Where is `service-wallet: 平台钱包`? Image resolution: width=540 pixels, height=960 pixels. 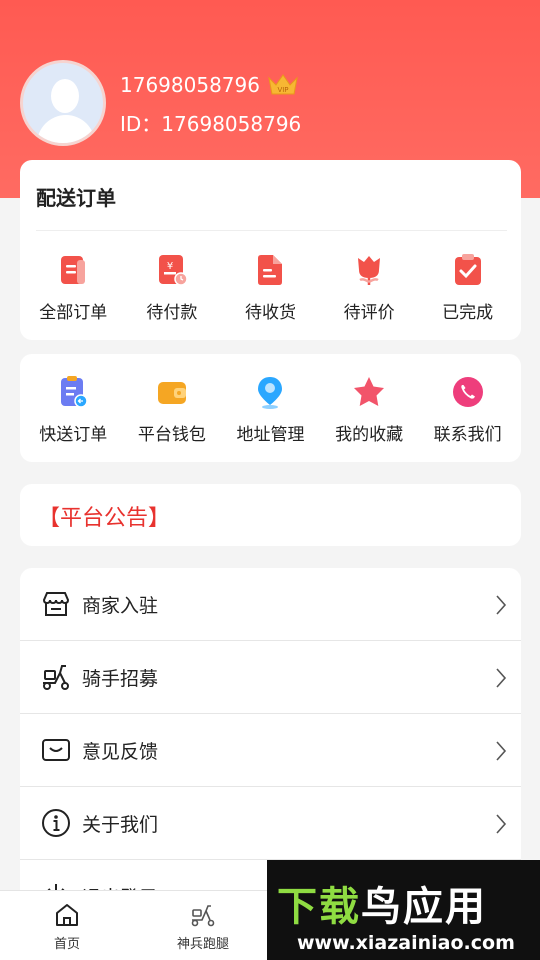
service-wallet: 平台钱包 is located at coordinates (172, 409).